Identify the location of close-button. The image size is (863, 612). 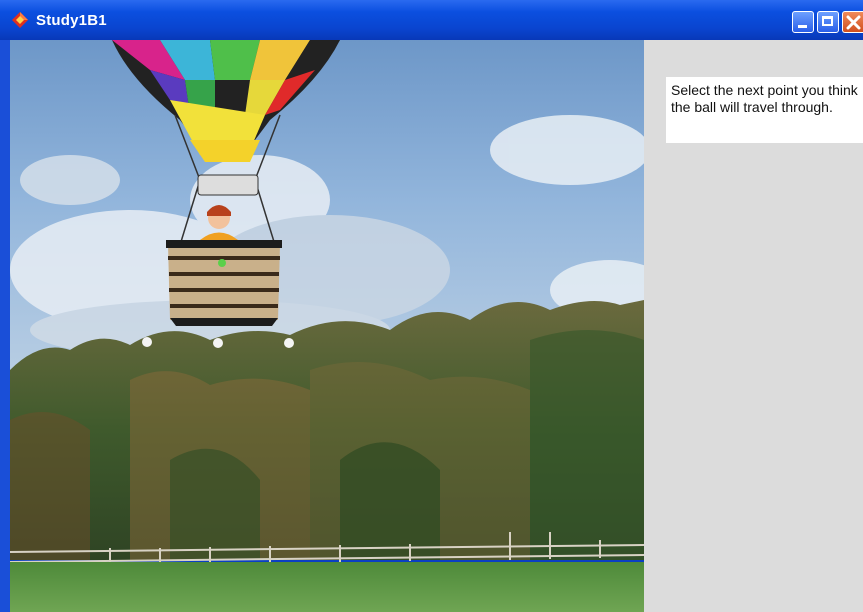
(852, 22).